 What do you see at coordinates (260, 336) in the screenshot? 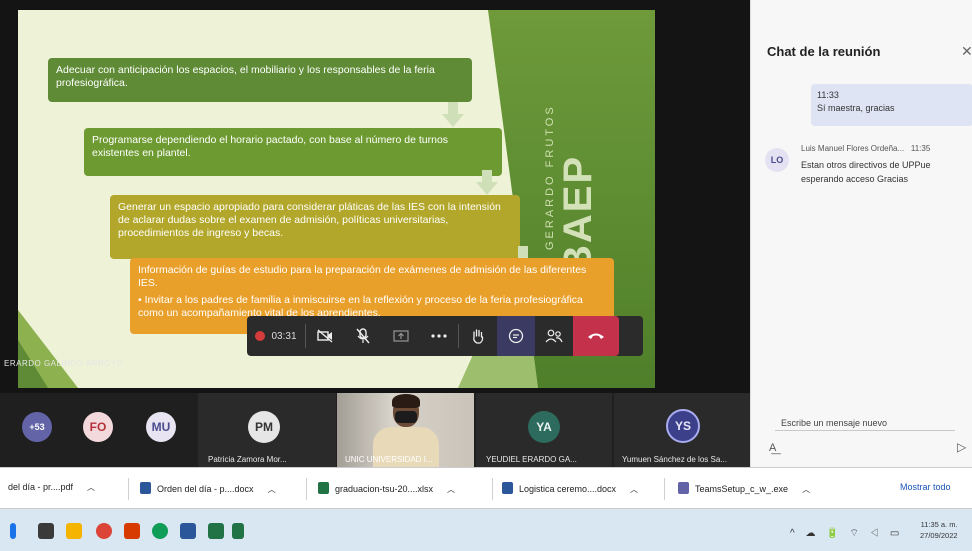
I see `record-icon` at bounding box center [260, 336].